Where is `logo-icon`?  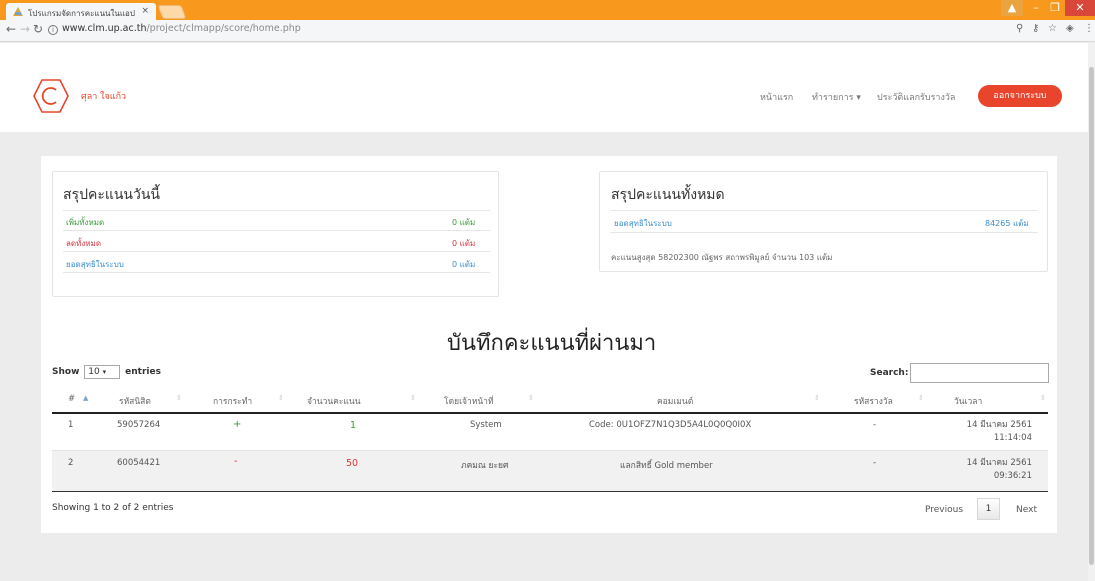
logo-icon is located at coordinates (51, 96).